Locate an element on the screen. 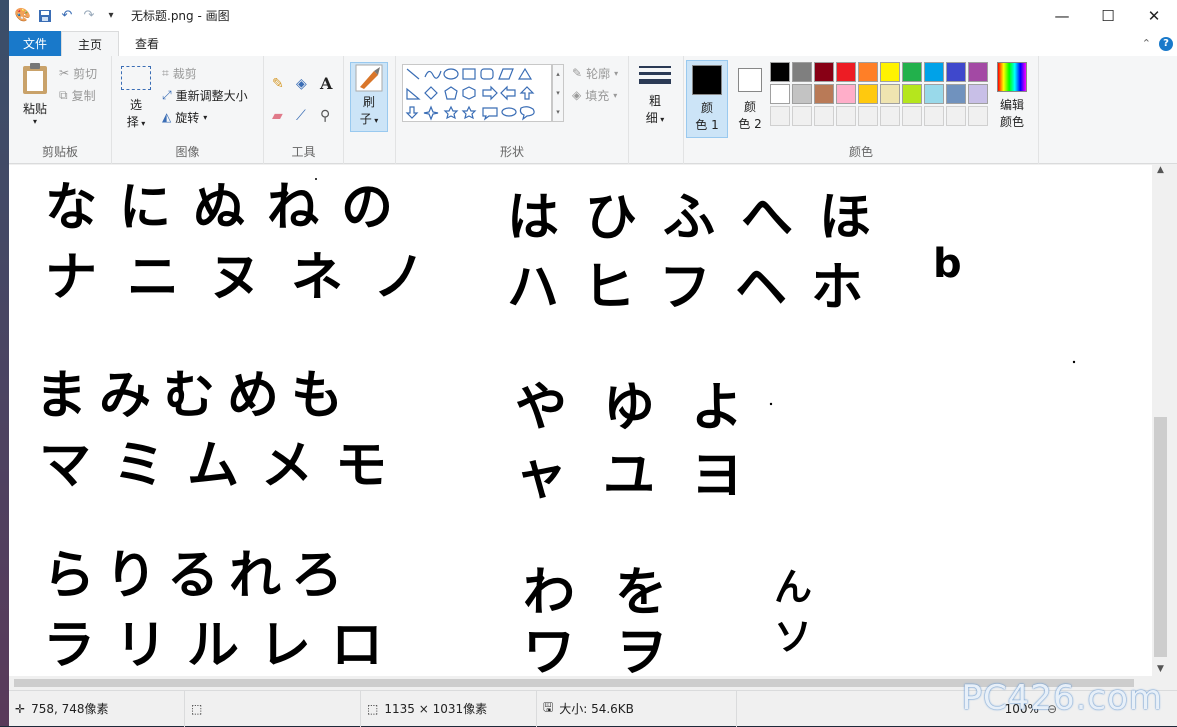 Image resolution: width=1177 pixels, height=727 pixels. colors-group: 颜 色 1 颜 色 2 编辑 颜色 颜色 is located at coordinates (861, 110).